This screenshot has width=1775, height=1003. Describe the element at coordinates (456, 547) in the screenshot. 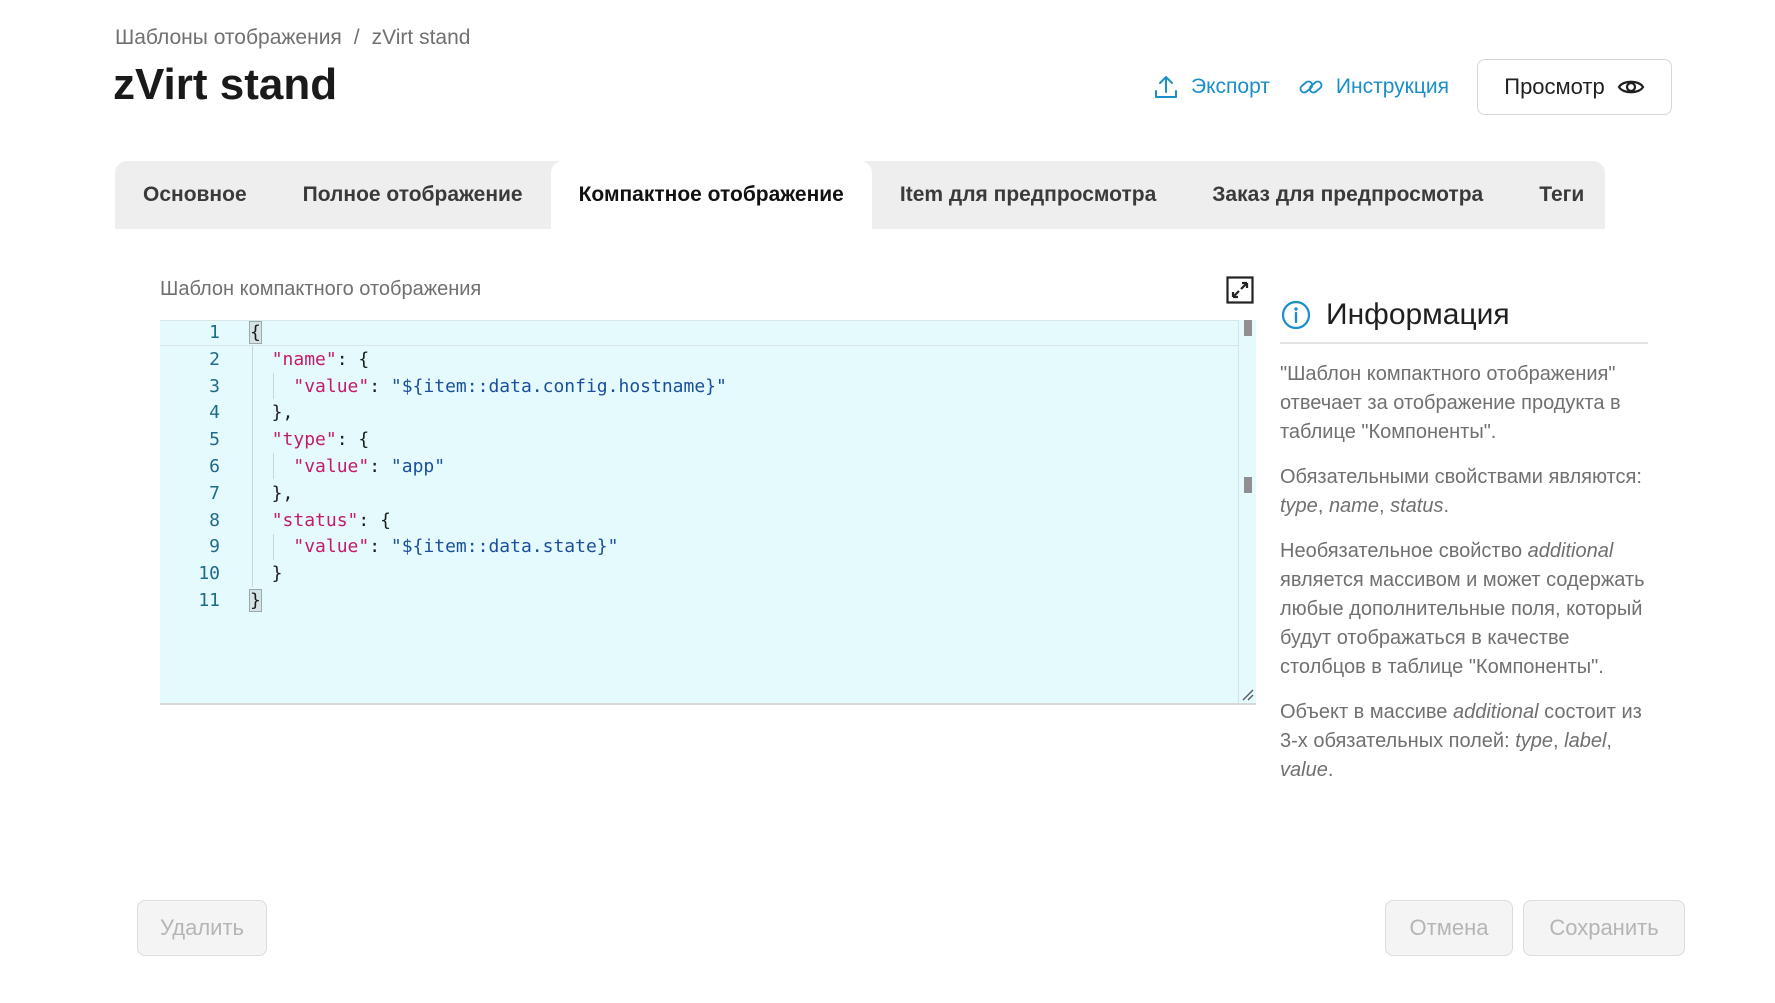

I see `code-line: "value": "${item::data.state}"` at that location.